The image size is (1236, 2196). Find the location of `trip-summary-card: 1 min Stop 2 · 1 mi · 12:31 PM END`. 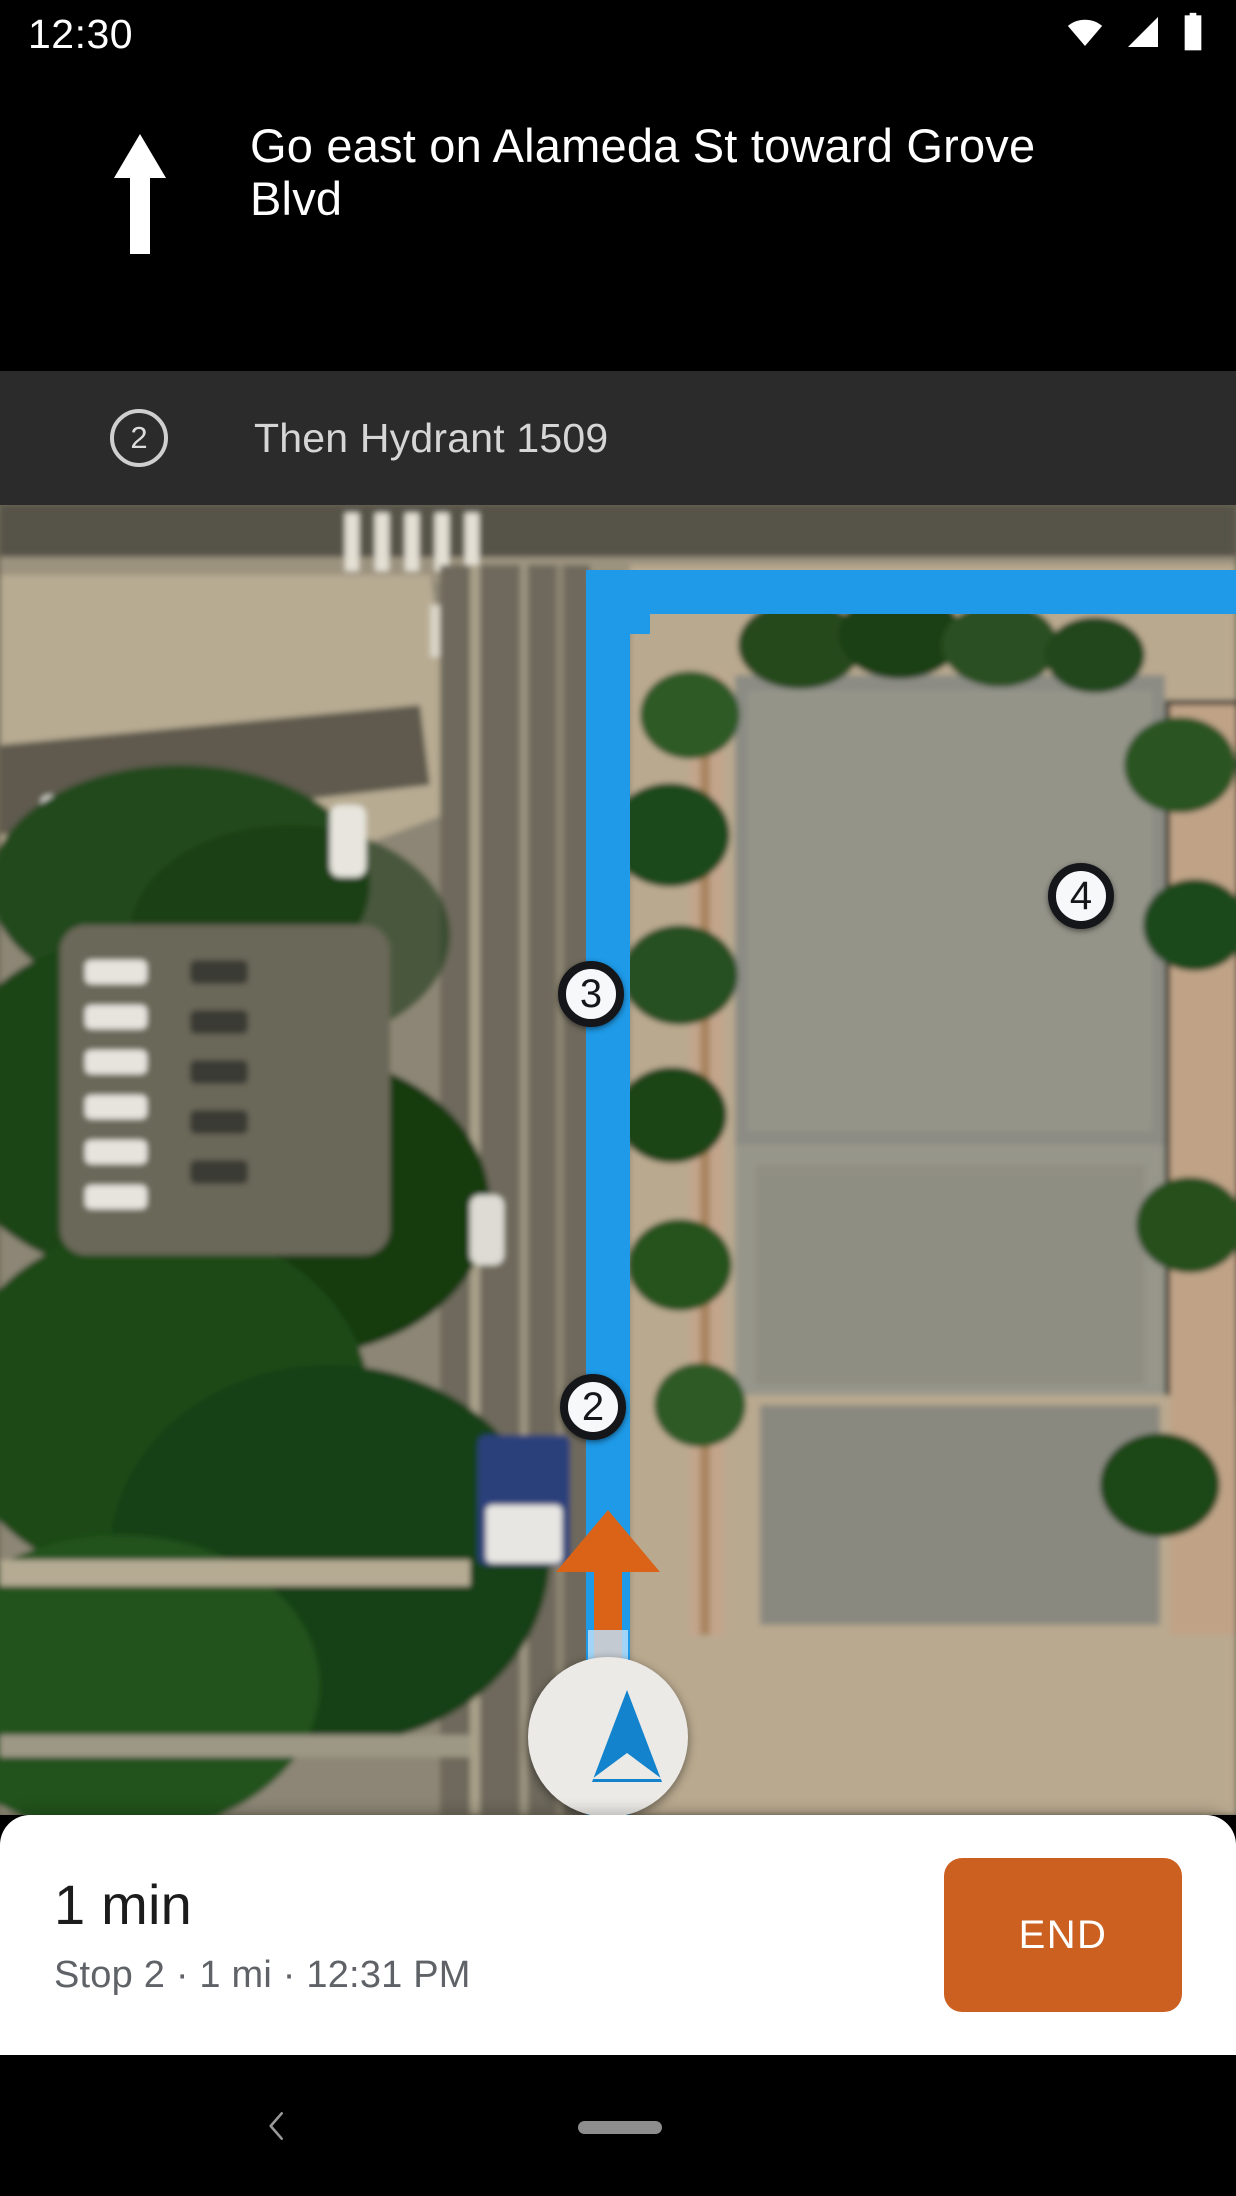

trip-summary-card: 1 min Stop 2 · 1 mi · 12:31 PM END is located at coordinates (618, 1935).